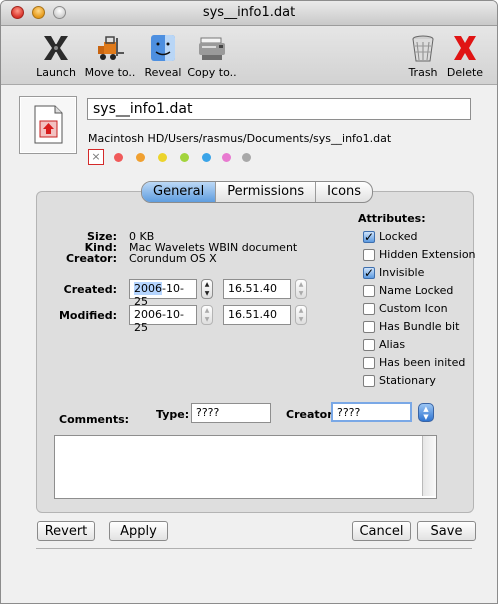 This screenshot has width=498, height=604. What do you see at coordinates (301, 289) in the screenshot?
I see `created-time-stepper: ▲ ▼` at bounding box center [301, 289].